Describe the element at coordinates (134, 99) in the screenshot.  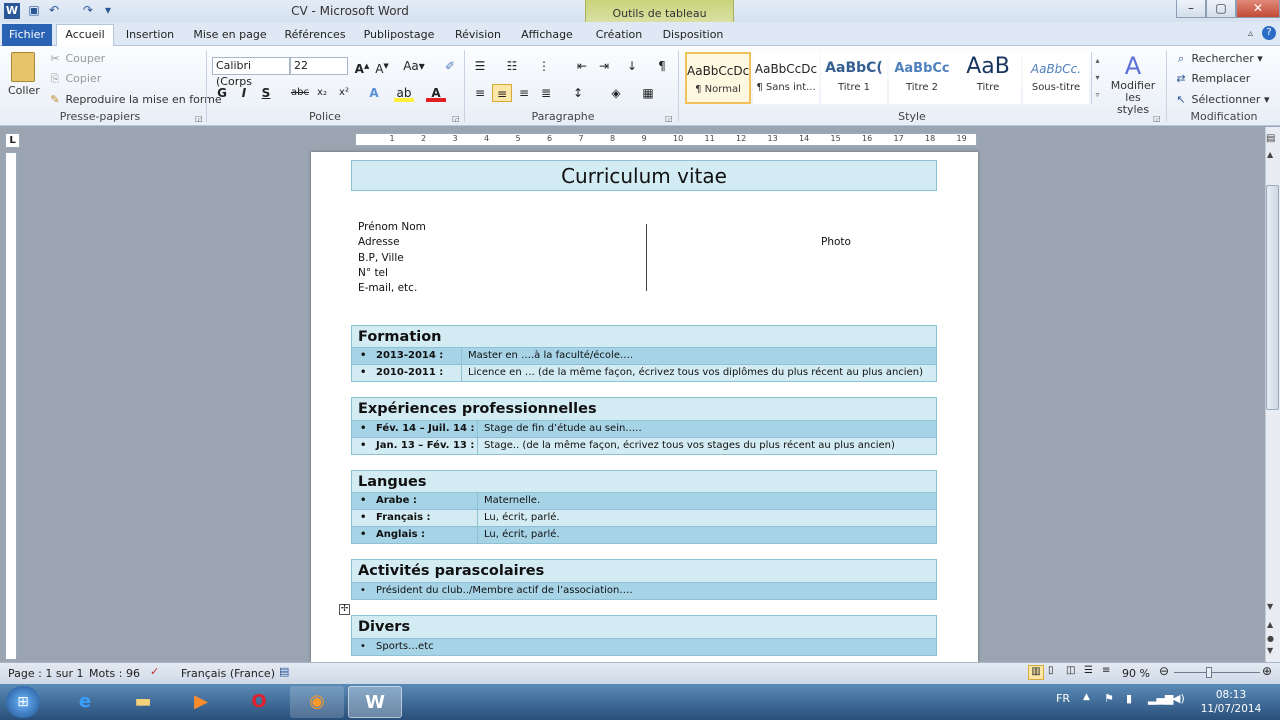
I see `format-painter-button: ✎ Reproduire la mise en forme` at that location.